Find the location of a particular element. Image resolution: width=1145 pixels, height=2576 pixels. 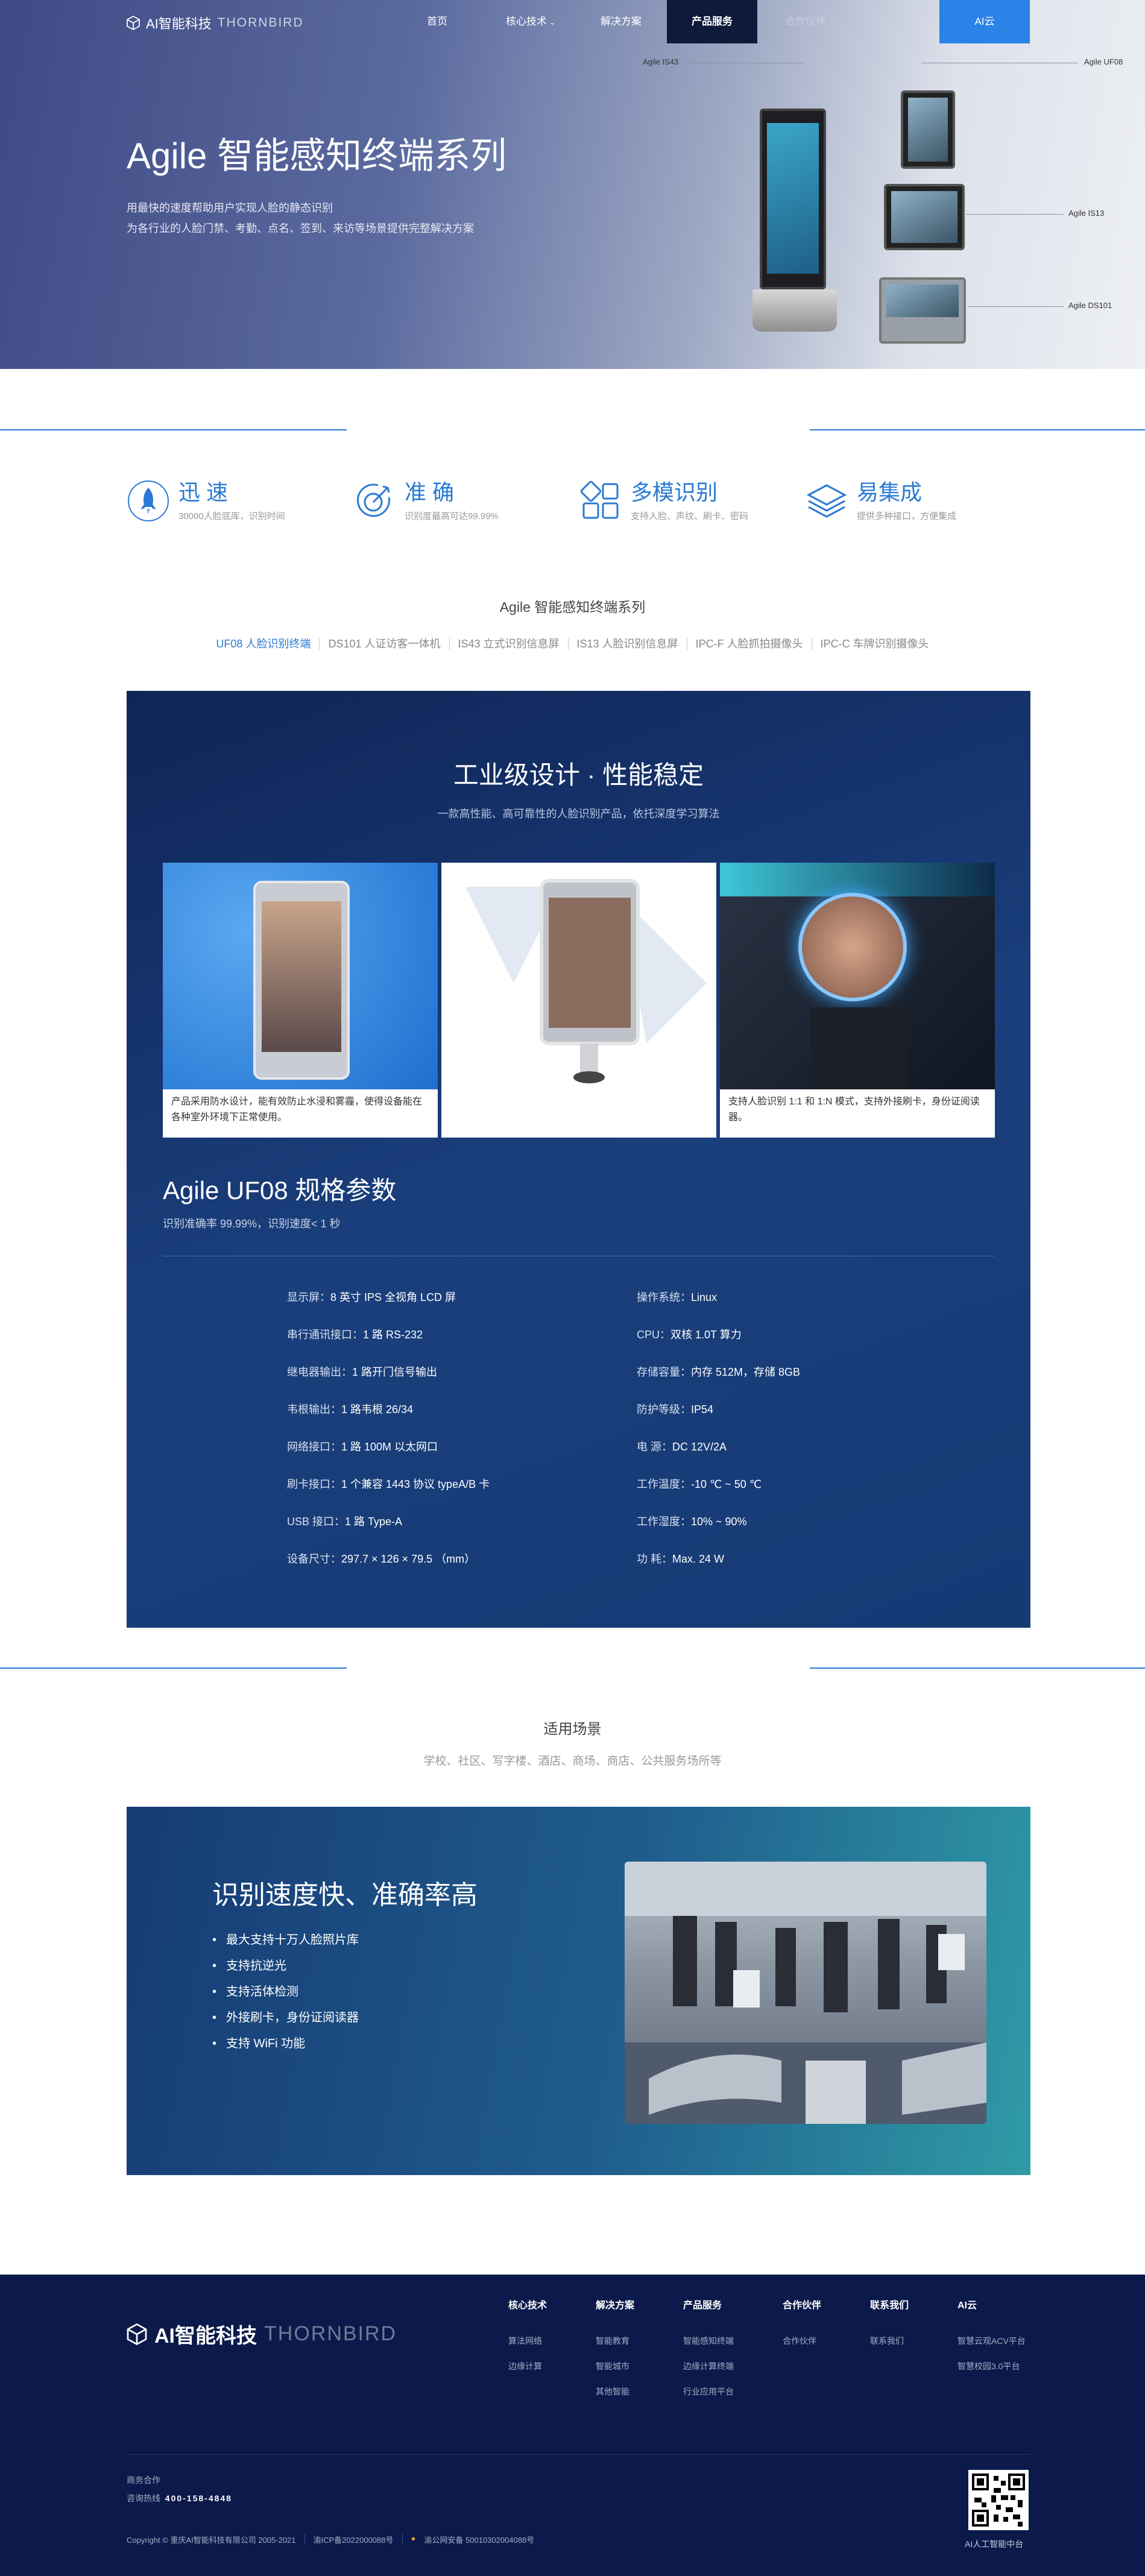

tab-ds101: DS101 人证访客一体机 is located at coordinates (385, 644).